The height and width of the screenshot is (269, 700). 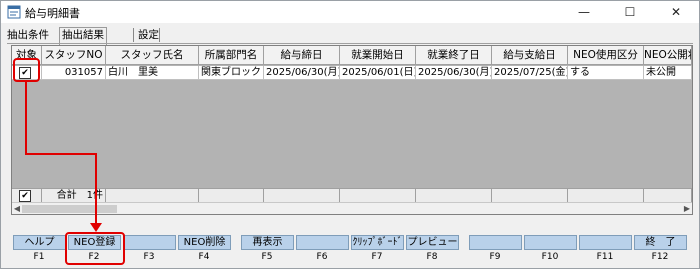 I want to click on neo-delete-button: NEO削除, so click(x=204, y=242).